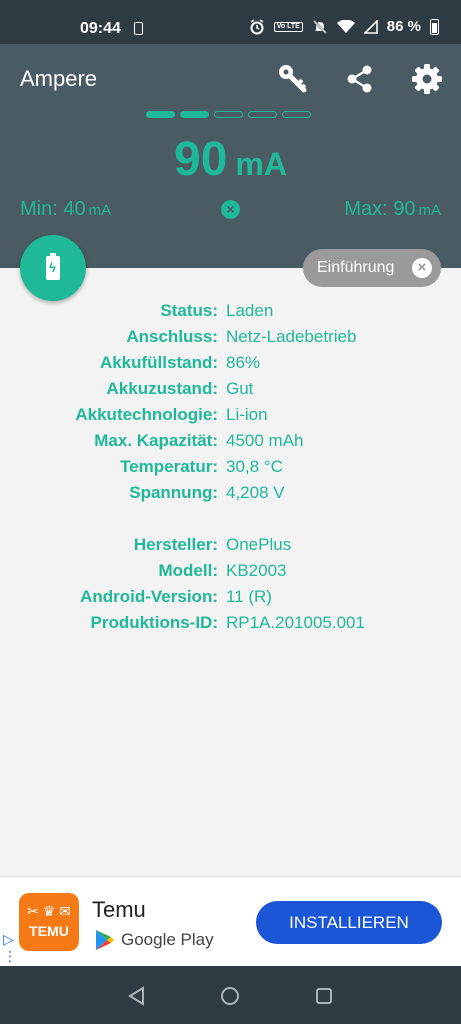 The height and width of the screenshot is (1024, 461). I want to click on battery-fab-button: ϟ, so click(53, 268).